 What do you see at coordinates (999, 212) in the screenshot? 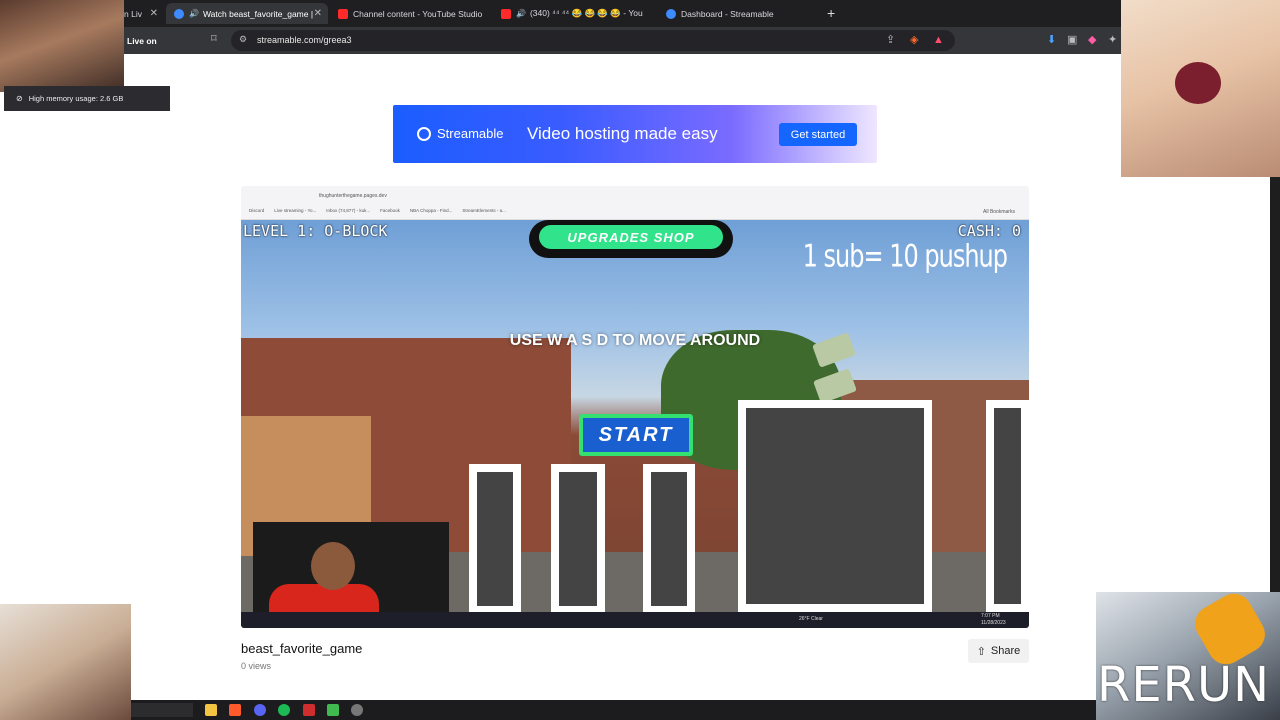
I see `captured-all-bookmarks: All Bookmarks` at bounding box center [999, 212].